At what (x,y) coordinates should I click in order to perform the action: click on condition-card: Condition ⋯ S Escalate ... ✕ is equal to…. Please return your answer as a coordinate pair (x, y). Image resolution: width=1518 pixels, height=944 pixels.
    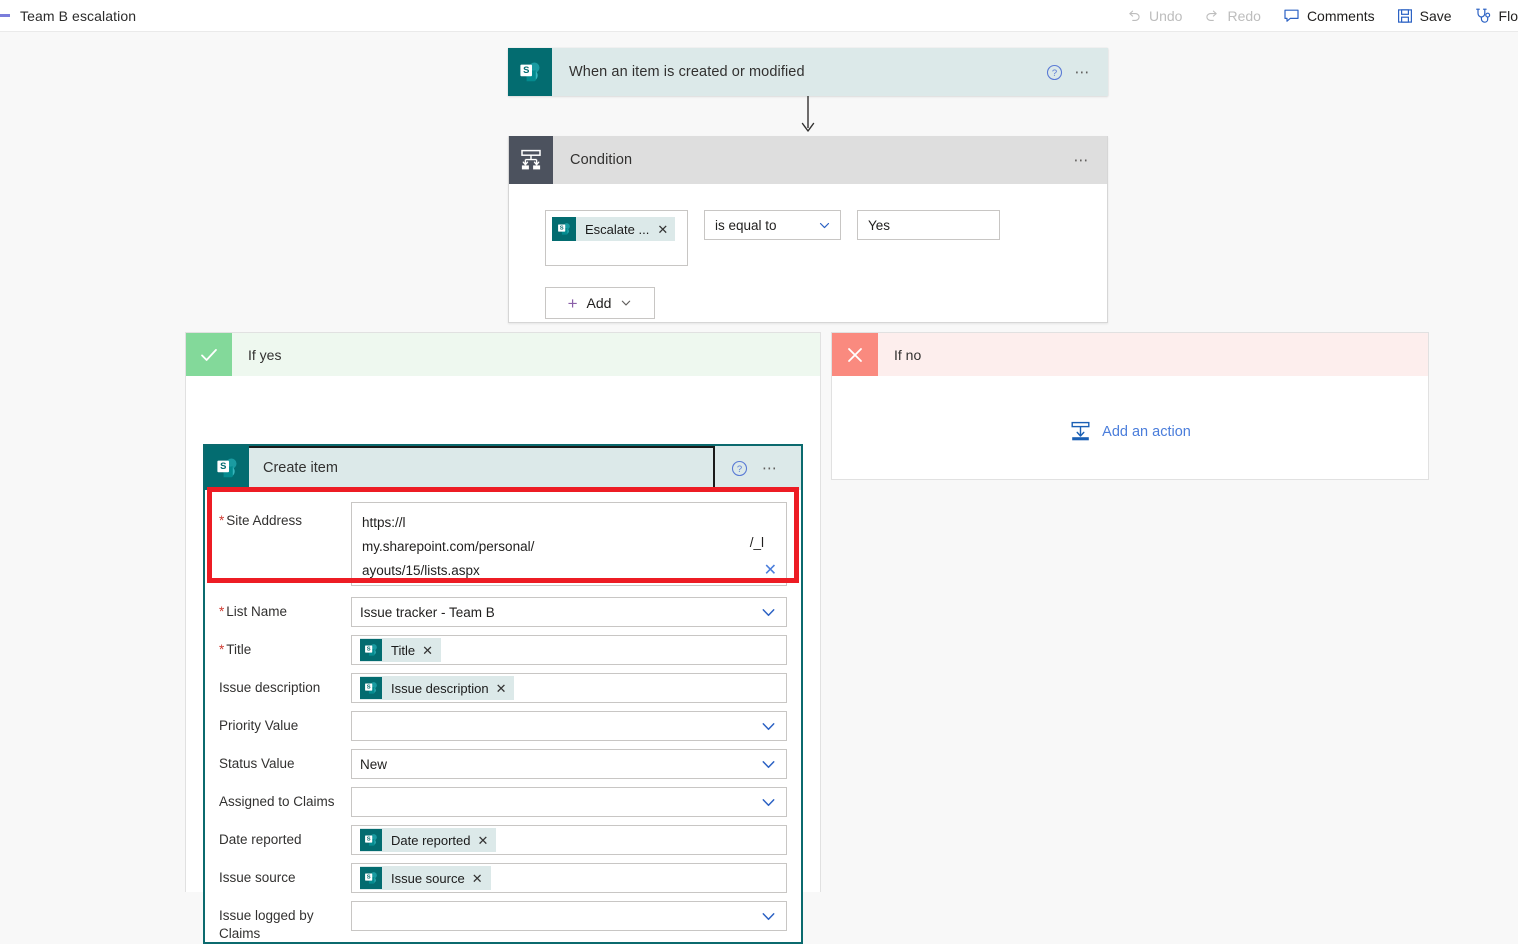
    Looking at the image, I should click on (808, 229).